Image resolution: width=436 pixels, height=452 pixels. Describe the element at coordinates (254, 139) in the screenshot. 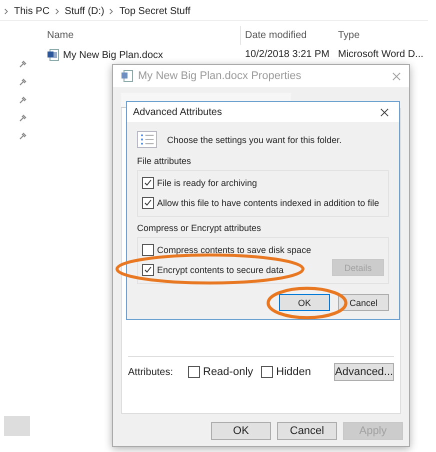

I see `description-text: Choose the settings you want for this folder.` at that location.